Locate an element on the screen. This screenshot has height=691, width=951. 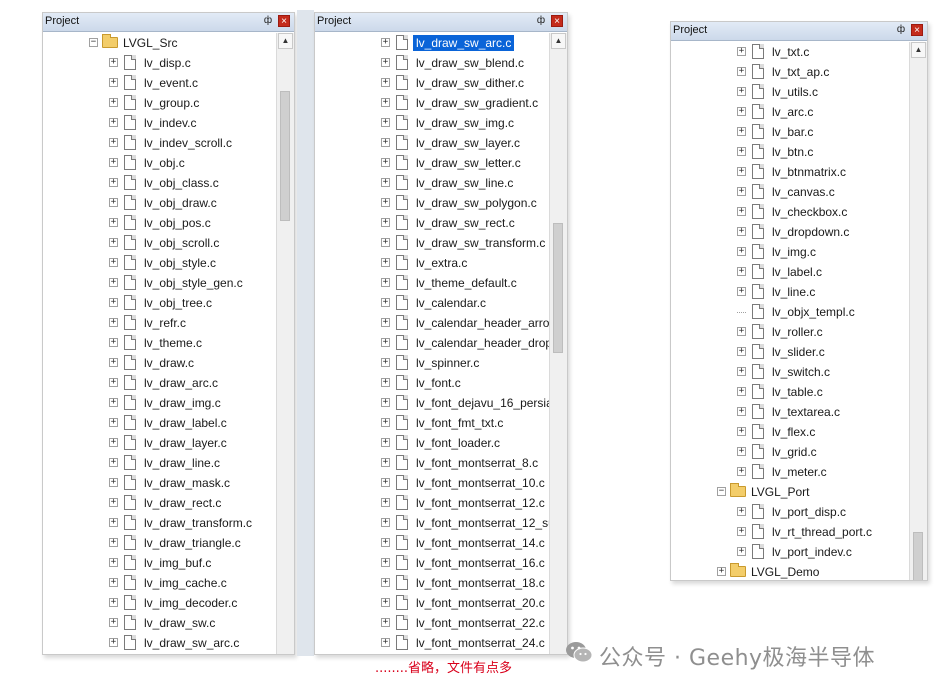
tree-item-label: lv_font_montserrat_22.c is located at coordinates (480, 623).